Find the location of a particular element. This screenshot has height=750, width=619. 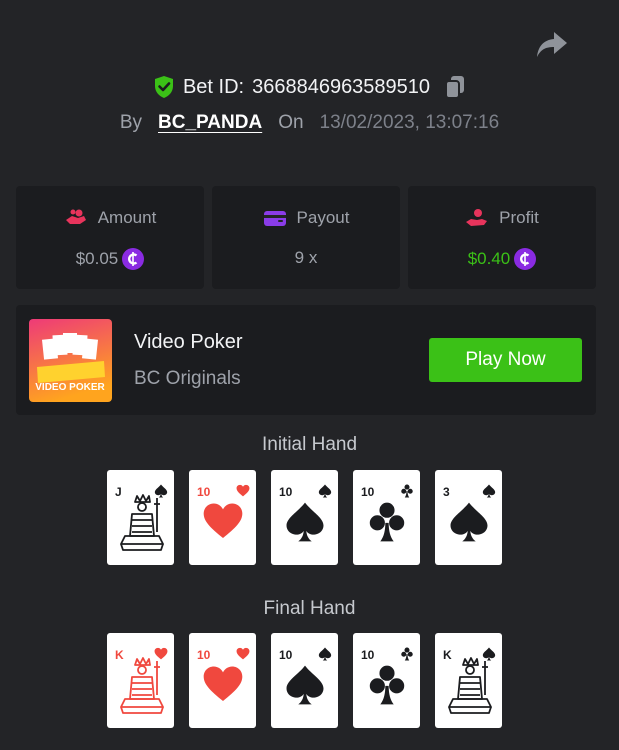

username-link: BC_PANDA is located at coordinates (210, 123).